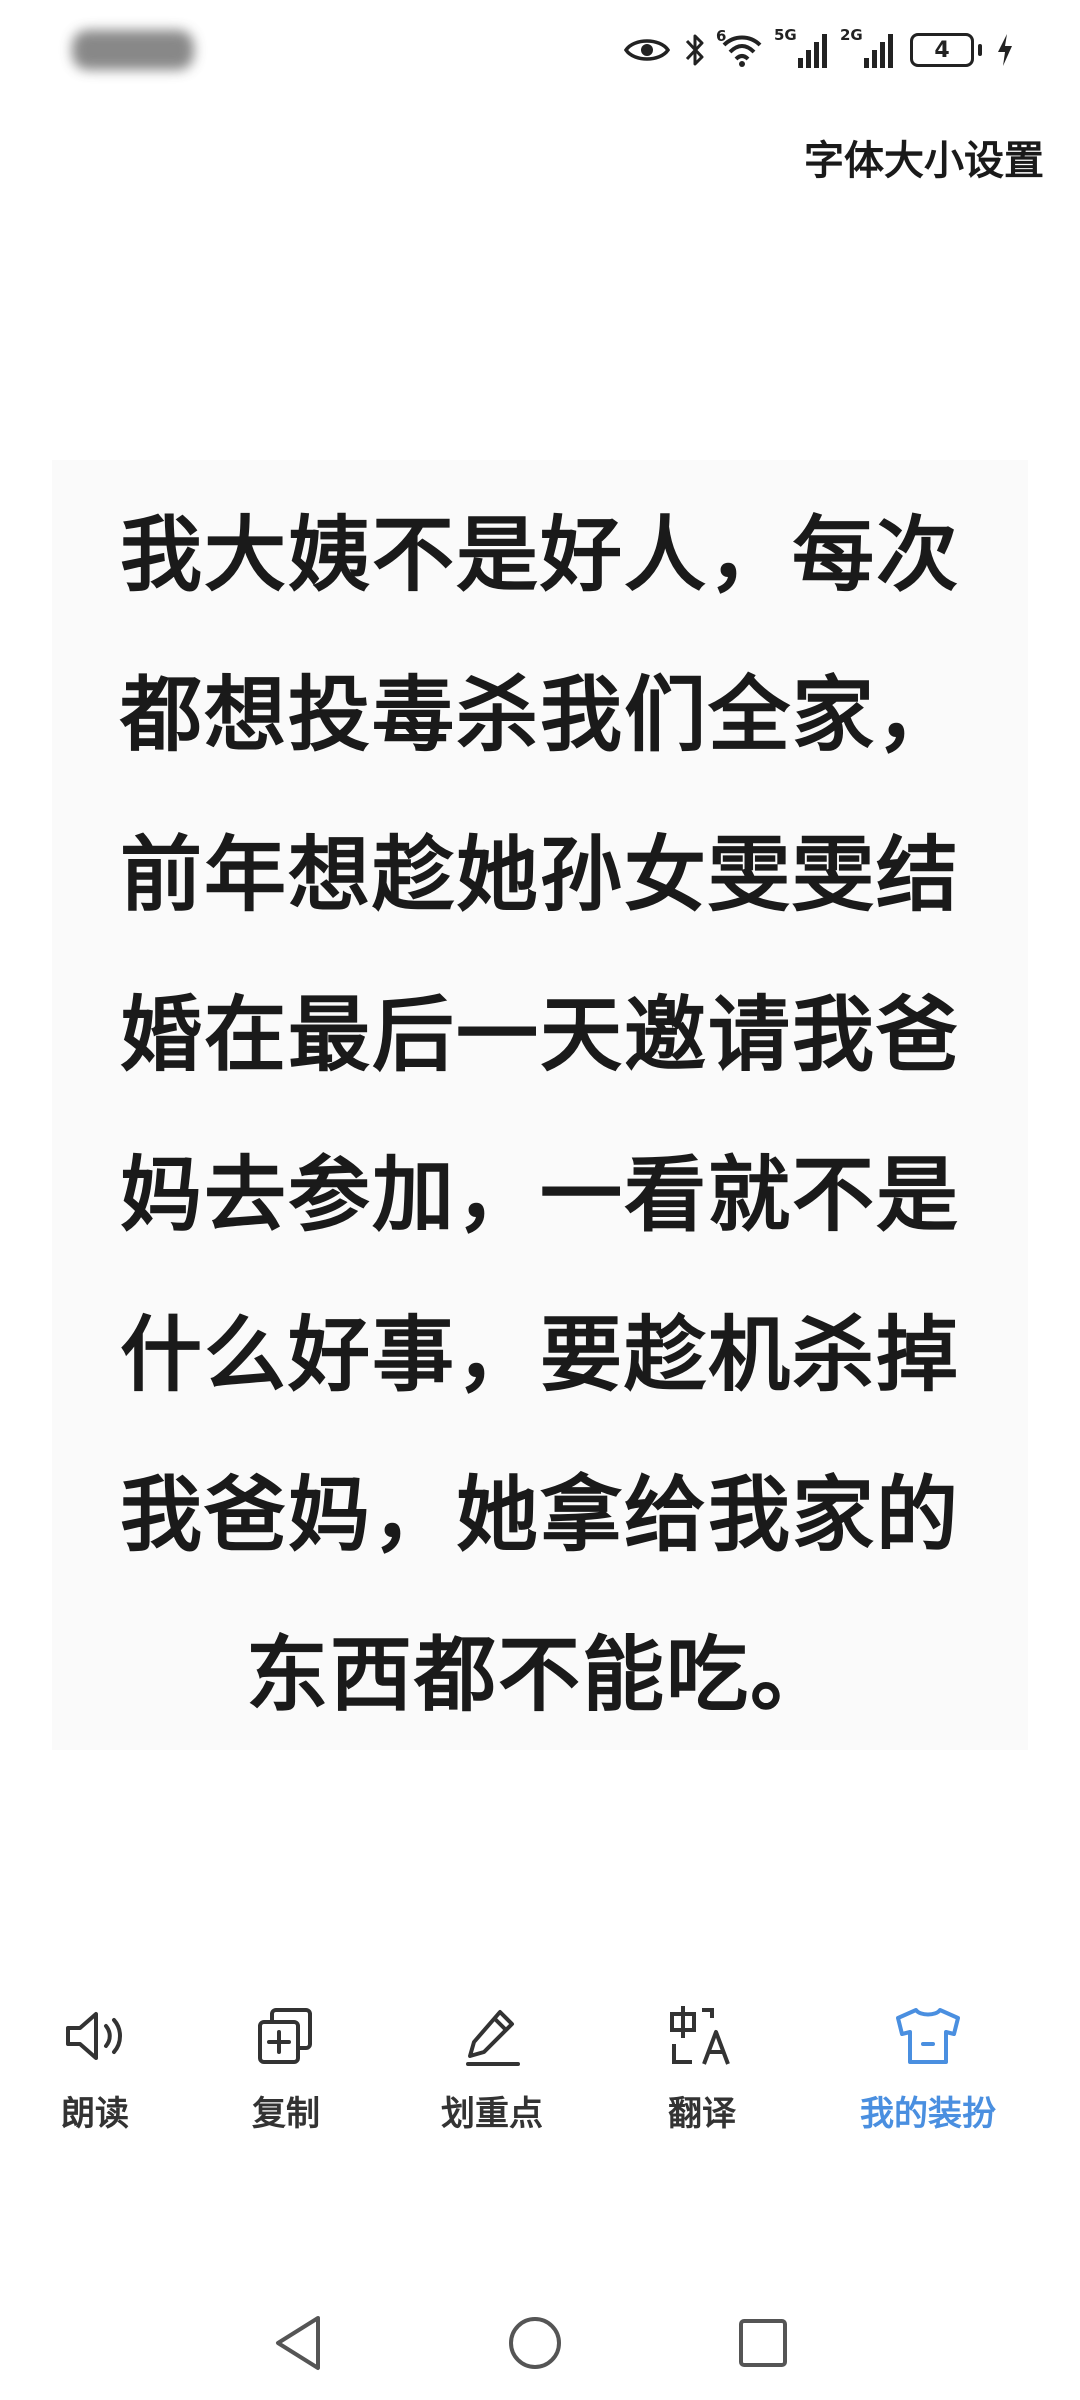 This screenshot has height=2400, width=1080. I want to click on font-size-setting-link: 字体大小设置, so click(924, 157).